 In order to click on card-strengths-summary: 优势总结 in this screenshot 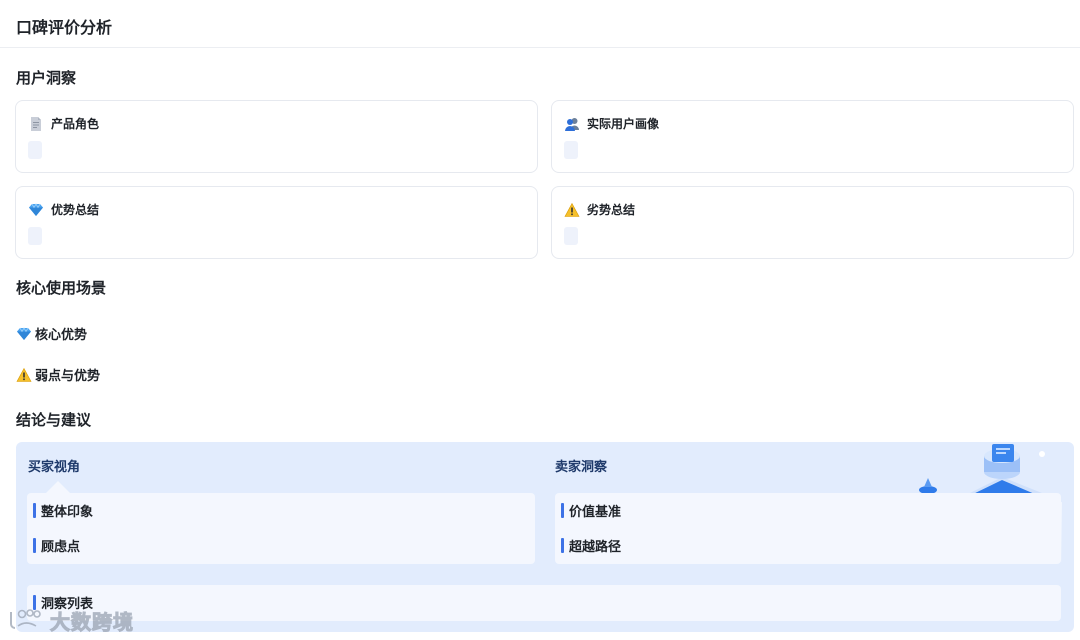, I will do `click(276, 222)`.